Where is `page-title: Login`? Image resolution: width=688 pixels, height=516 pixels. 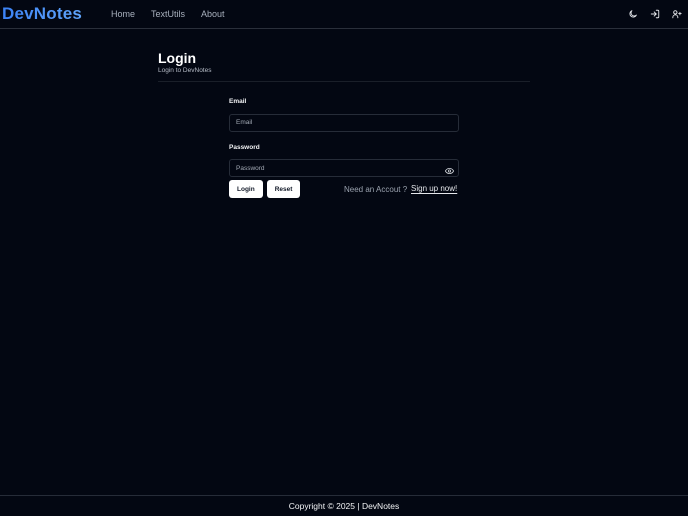 page-title: Login is located at coordinates (177, 58).